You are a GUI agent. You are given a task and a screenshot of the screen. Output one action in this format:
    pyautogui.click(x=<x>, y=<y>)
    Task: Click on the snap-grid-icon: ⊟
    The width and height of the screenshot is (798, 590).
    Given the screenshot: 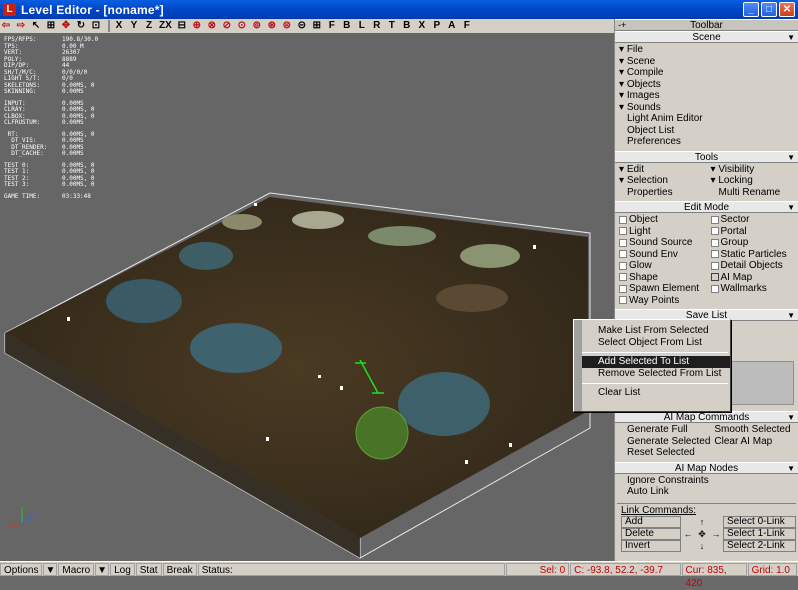 What is the action you would take?
    pyautogui.click(x=182, y=26)
    